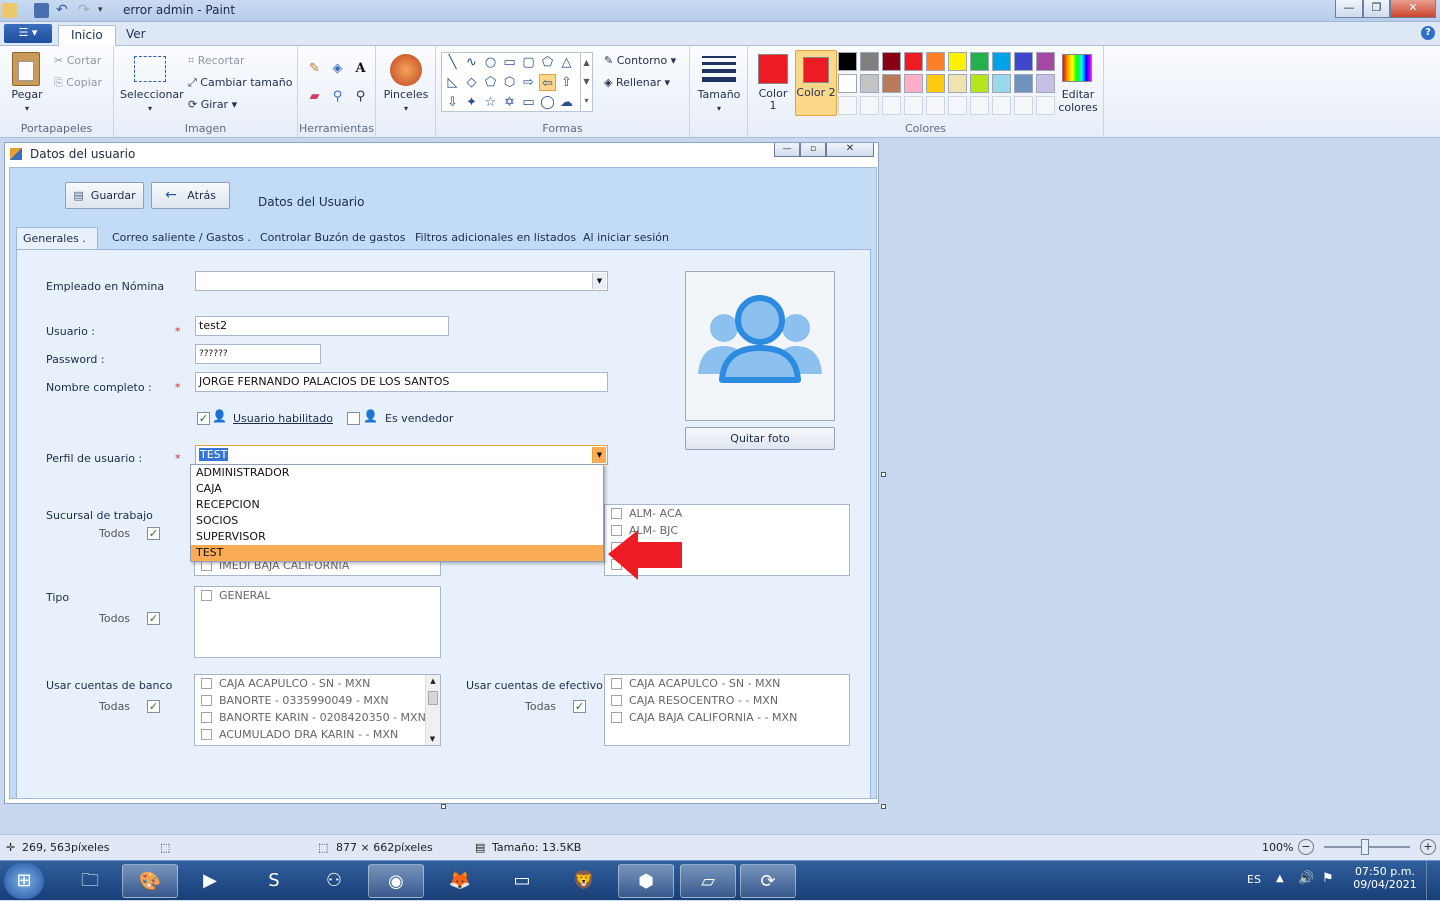  I want to click on empleado-dropdown-arrow: ▼, so click(599, 281).